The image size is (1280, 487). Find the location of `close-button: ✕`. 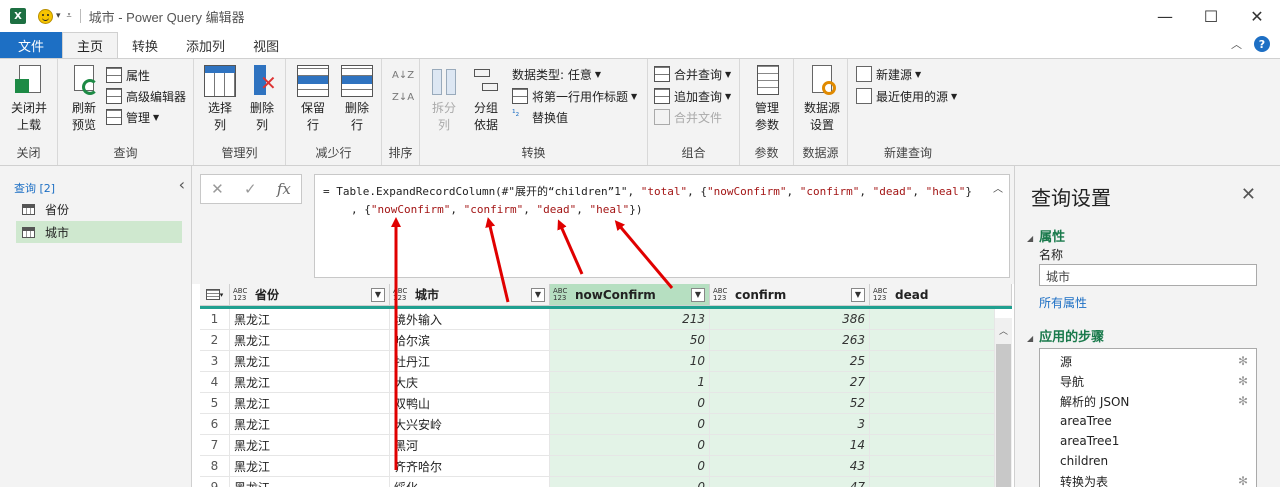

close-button: ✕ is located at coordinates (1257, 16).